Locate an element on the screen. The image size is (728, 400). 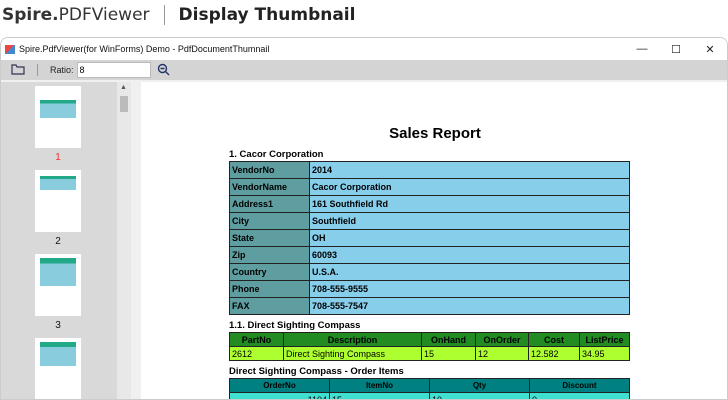
column-header: Qty is located at coordinates (479, 385).